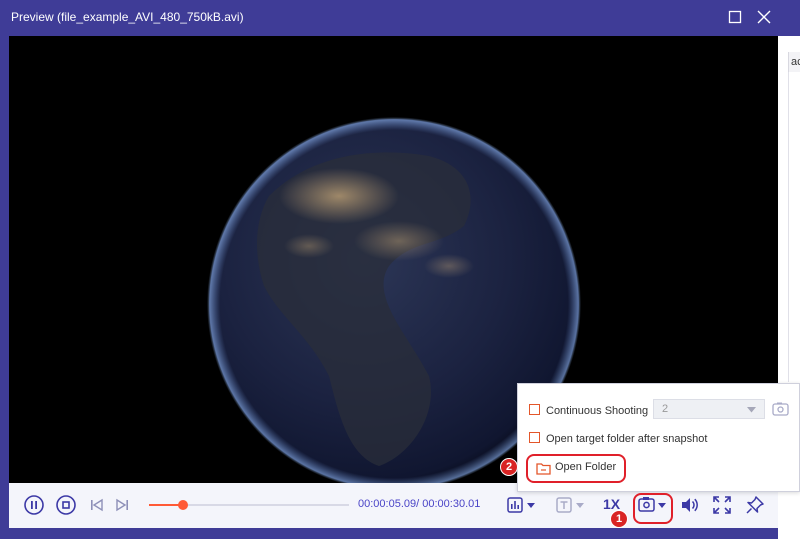 This screenshot has width=800, height=539. I want to click on snapshot-button, so click(653, 507).